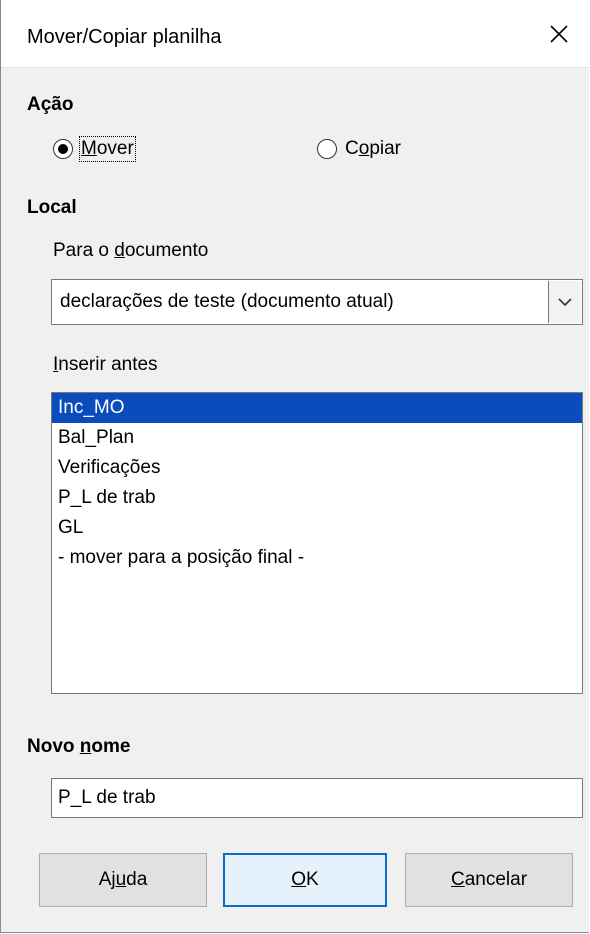 The height and width of the screenshot is (934, 590). I want to click on ok-button: OK, so click(305, 880).